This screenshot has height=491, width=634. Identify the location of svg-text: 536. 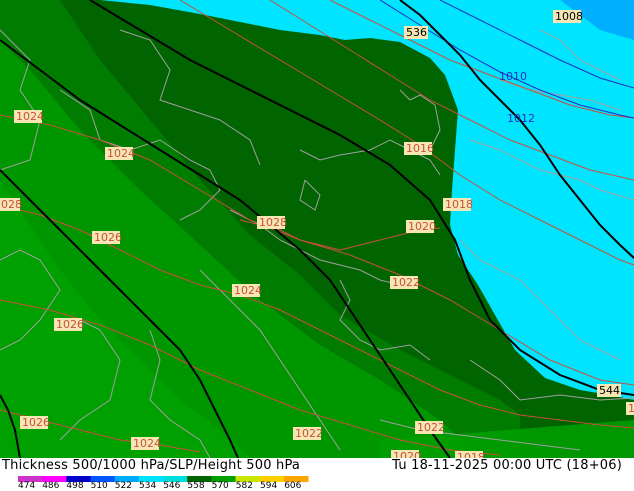
(416, 32).